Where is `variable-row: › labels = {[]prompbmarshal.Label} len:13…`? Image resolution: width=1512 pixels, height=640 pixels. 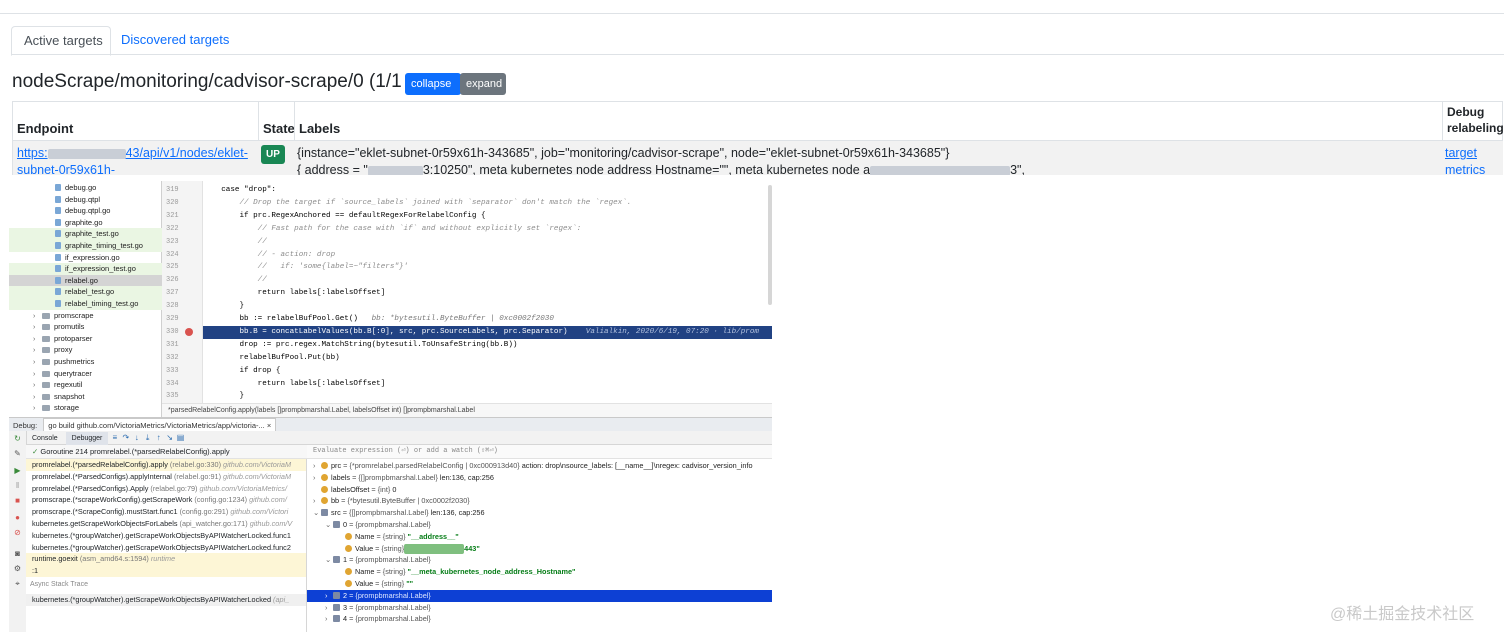
variable-row: › labels = {[]prompbmarshal.Label} len:13… is located at coordinates (539, 478).